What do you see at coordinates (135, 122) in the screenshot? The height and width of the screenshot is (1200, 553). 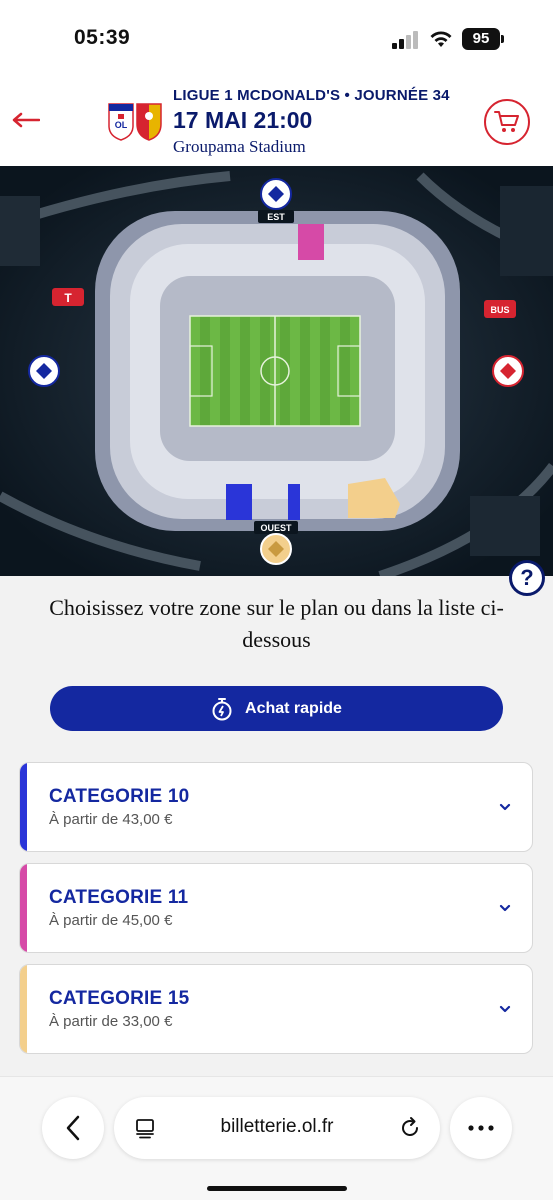 I see `team-logos: OL` at bounding box center [135, 122].